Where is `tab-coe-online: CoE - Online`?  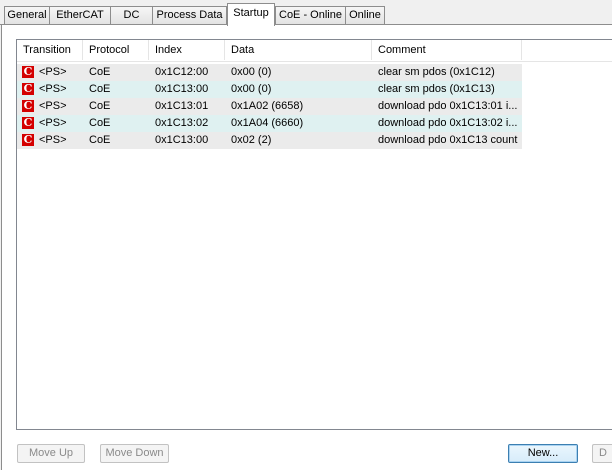 tab-coe-online: CoE - Online is located at coordinates (310, 15).